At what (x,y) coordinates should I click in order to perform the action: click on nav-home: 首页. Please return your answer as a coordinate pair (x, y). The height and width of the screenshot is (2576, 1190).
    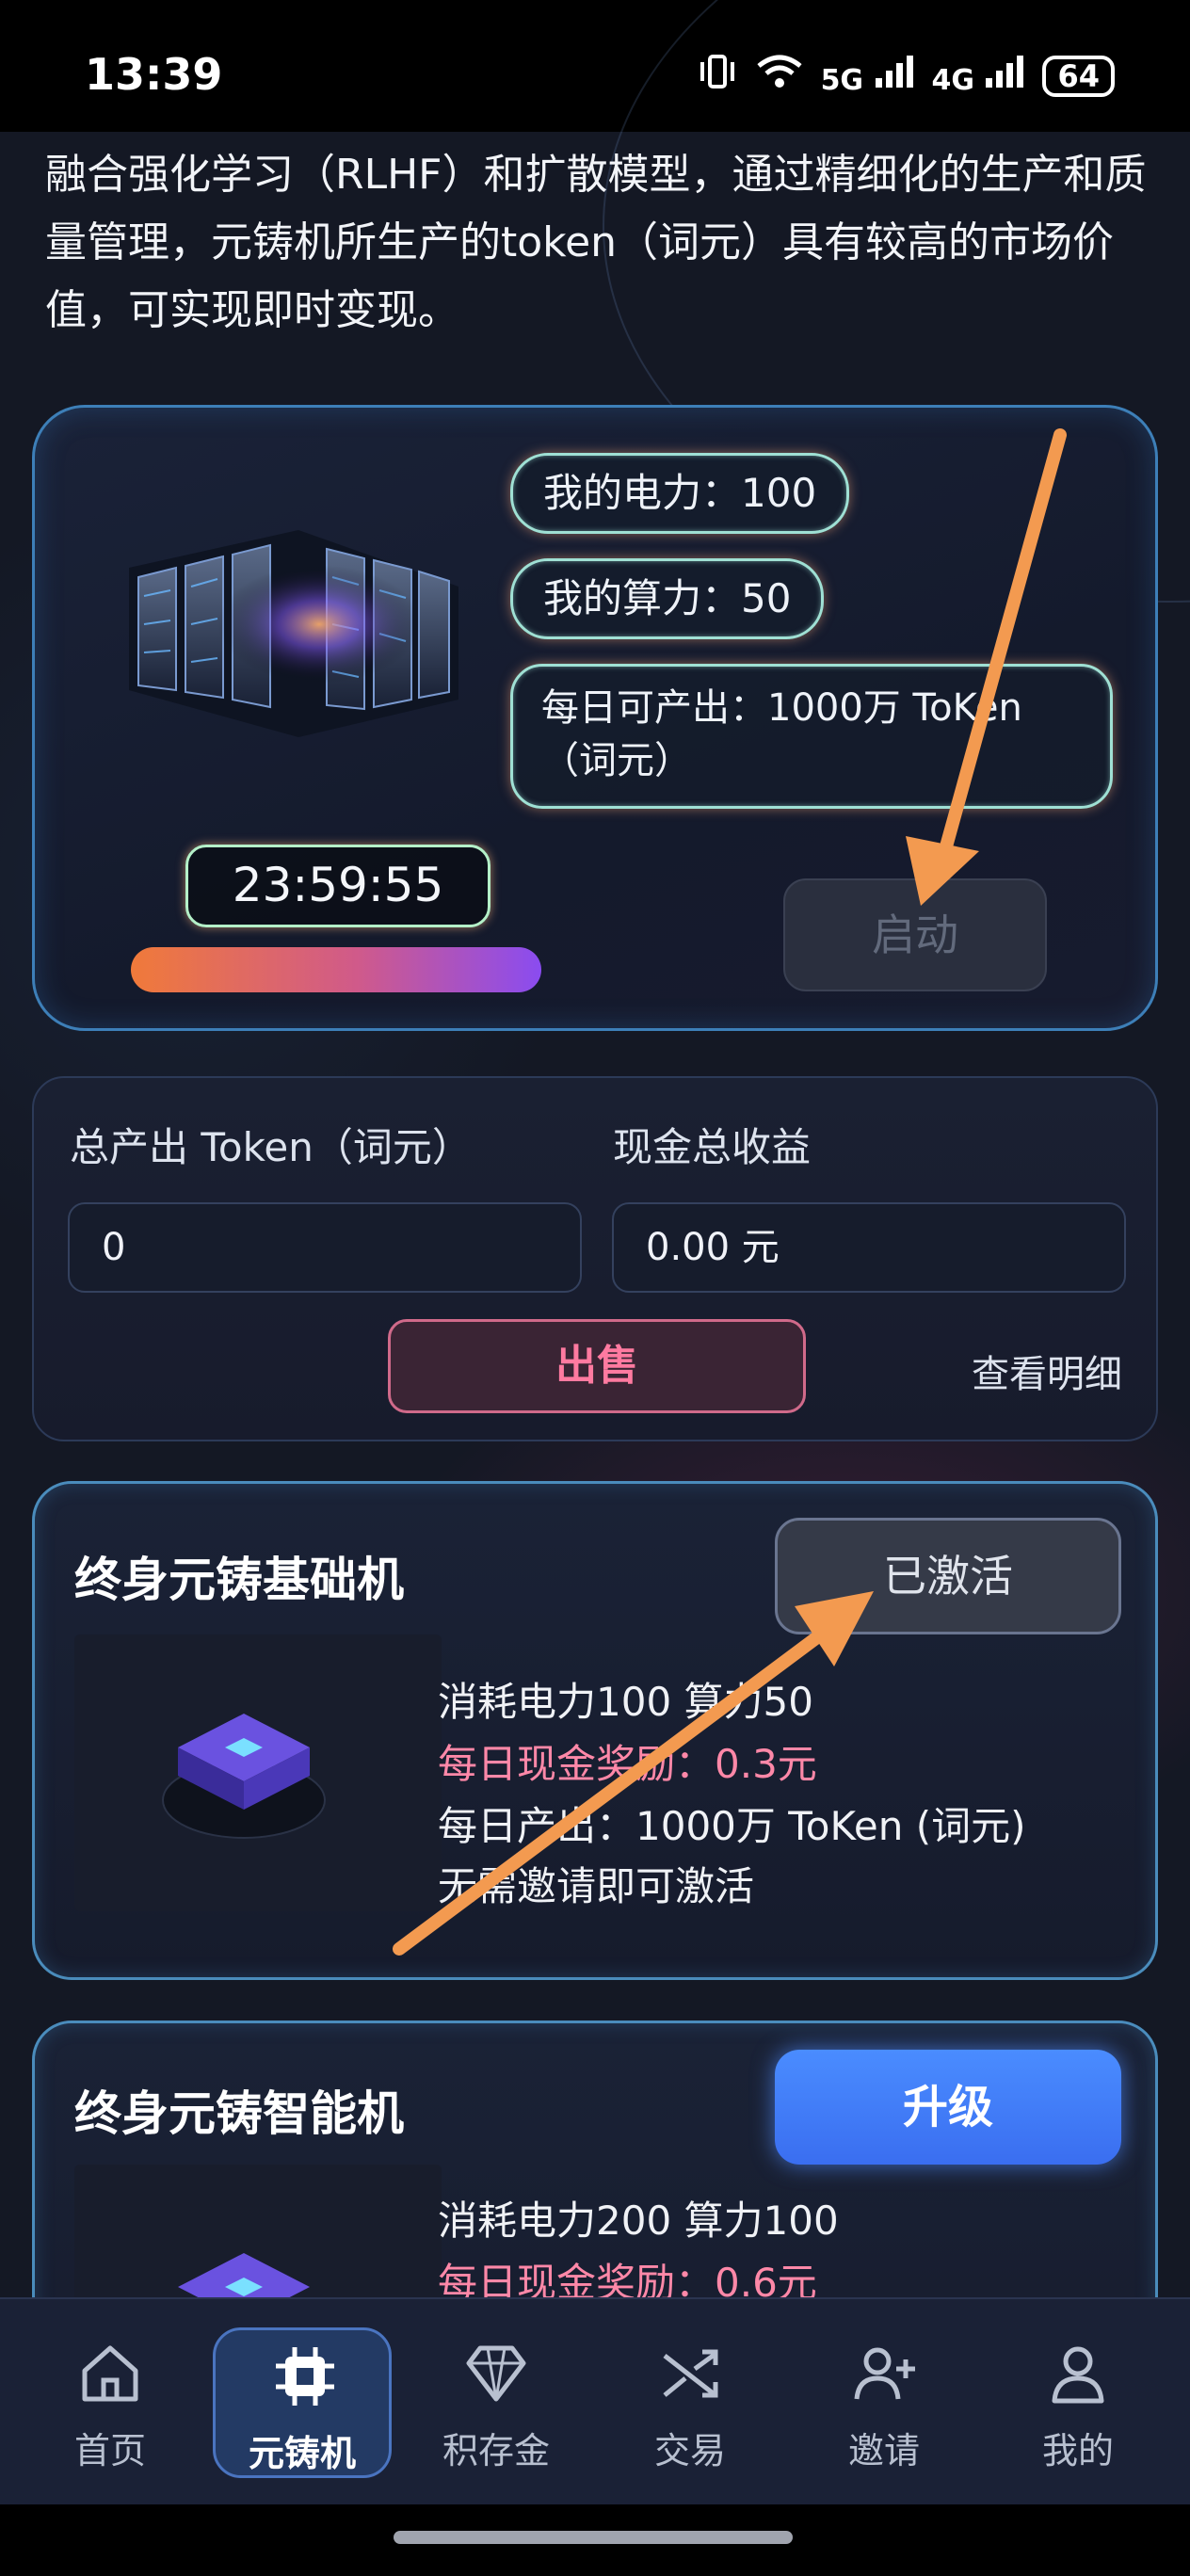
    Looking at the image, I should click on (110, 2402).